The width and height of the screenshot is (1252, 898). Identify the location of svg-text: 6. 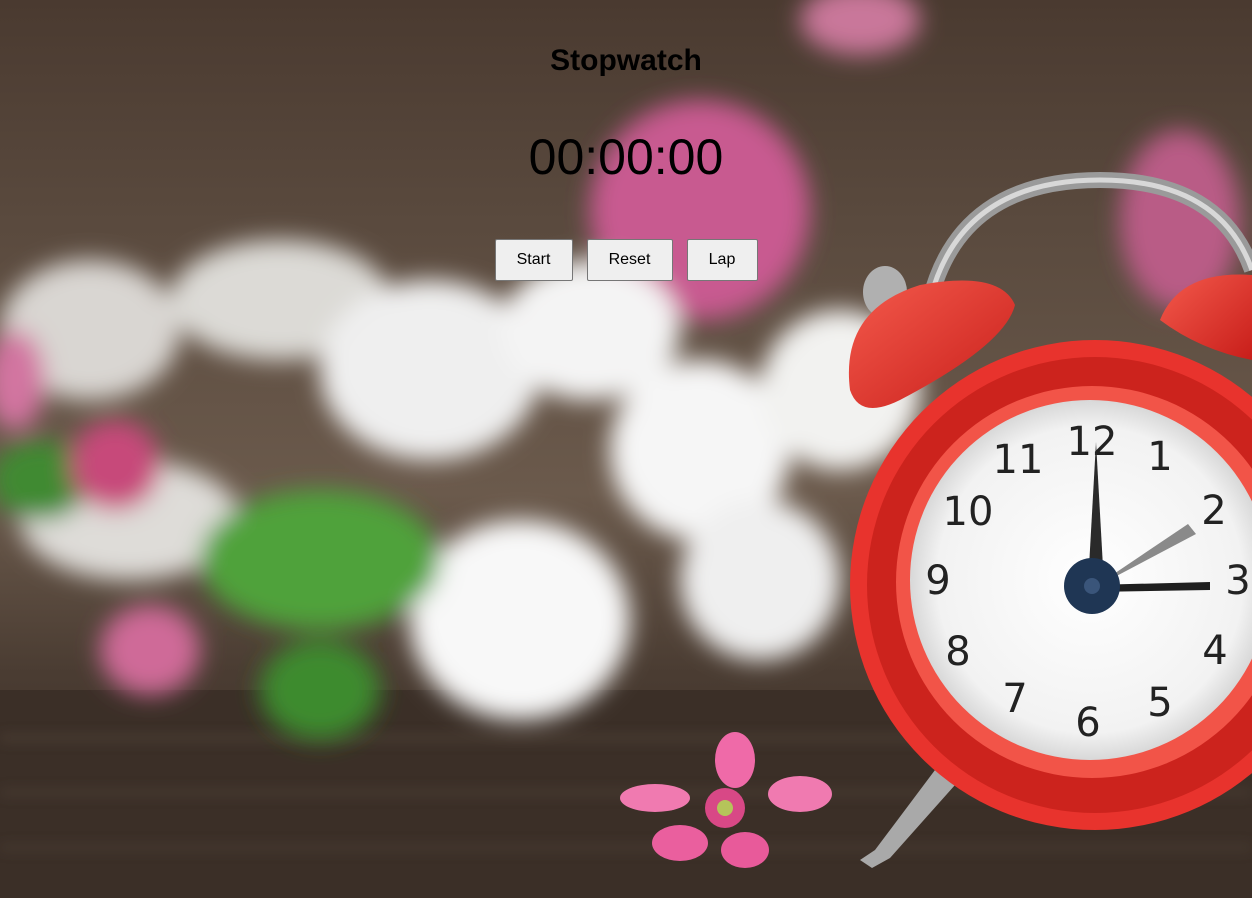
(1087, 723).